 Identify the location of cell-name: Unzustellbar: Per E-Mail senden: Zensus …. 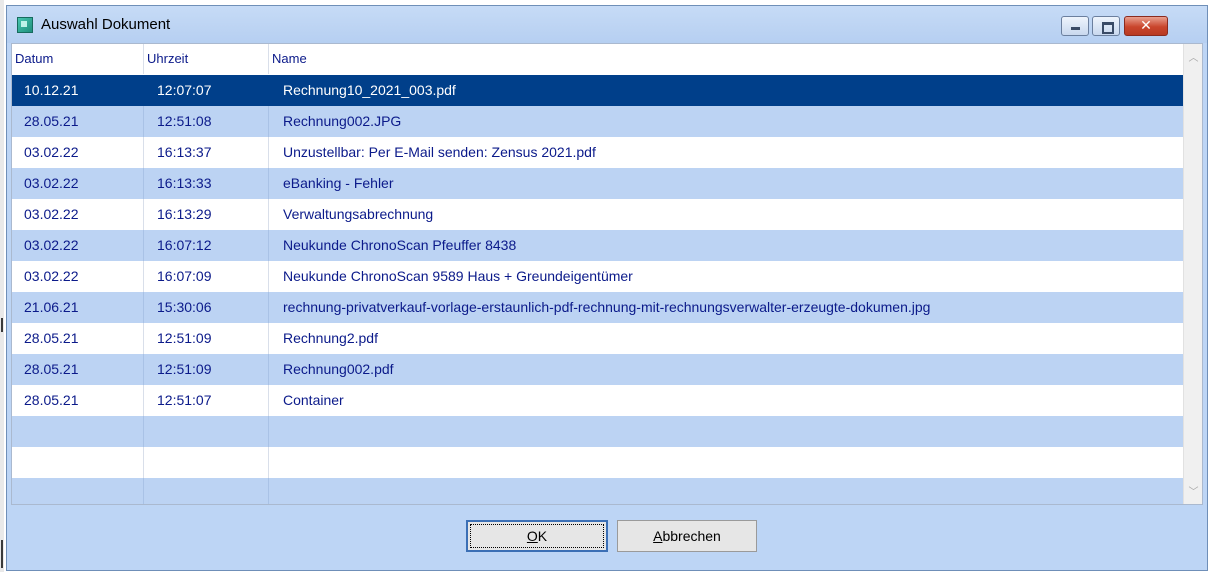
(439, 152).